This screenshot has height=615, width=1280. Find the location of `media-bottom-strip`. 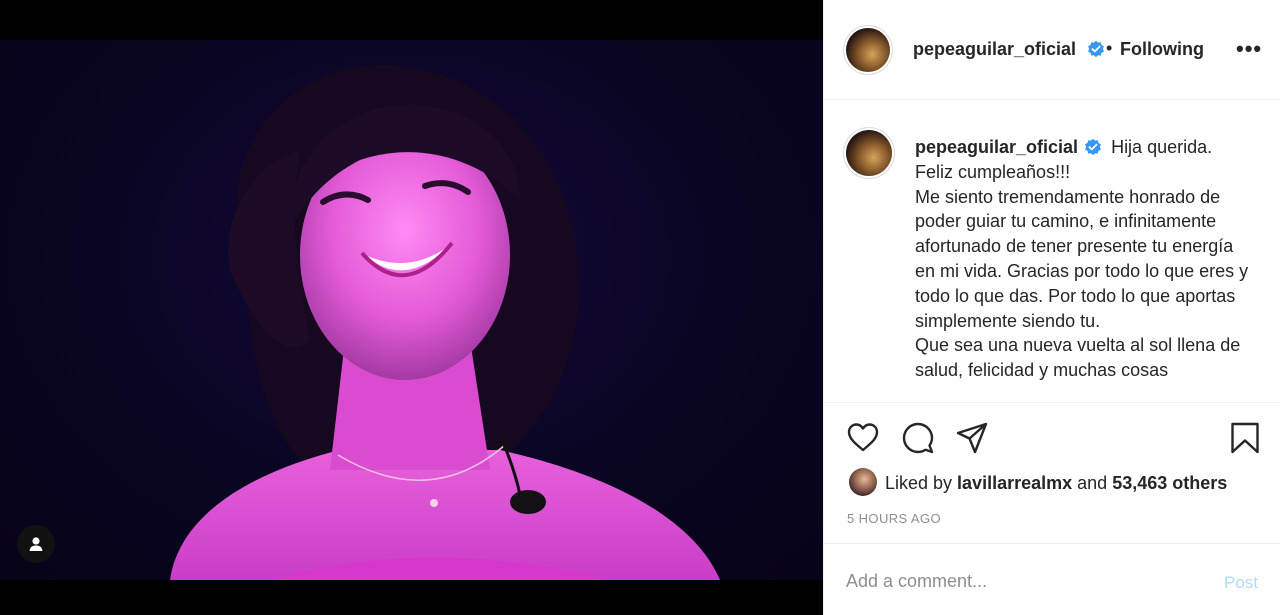

media-bottom-strip is located at coordinates (411, 597).